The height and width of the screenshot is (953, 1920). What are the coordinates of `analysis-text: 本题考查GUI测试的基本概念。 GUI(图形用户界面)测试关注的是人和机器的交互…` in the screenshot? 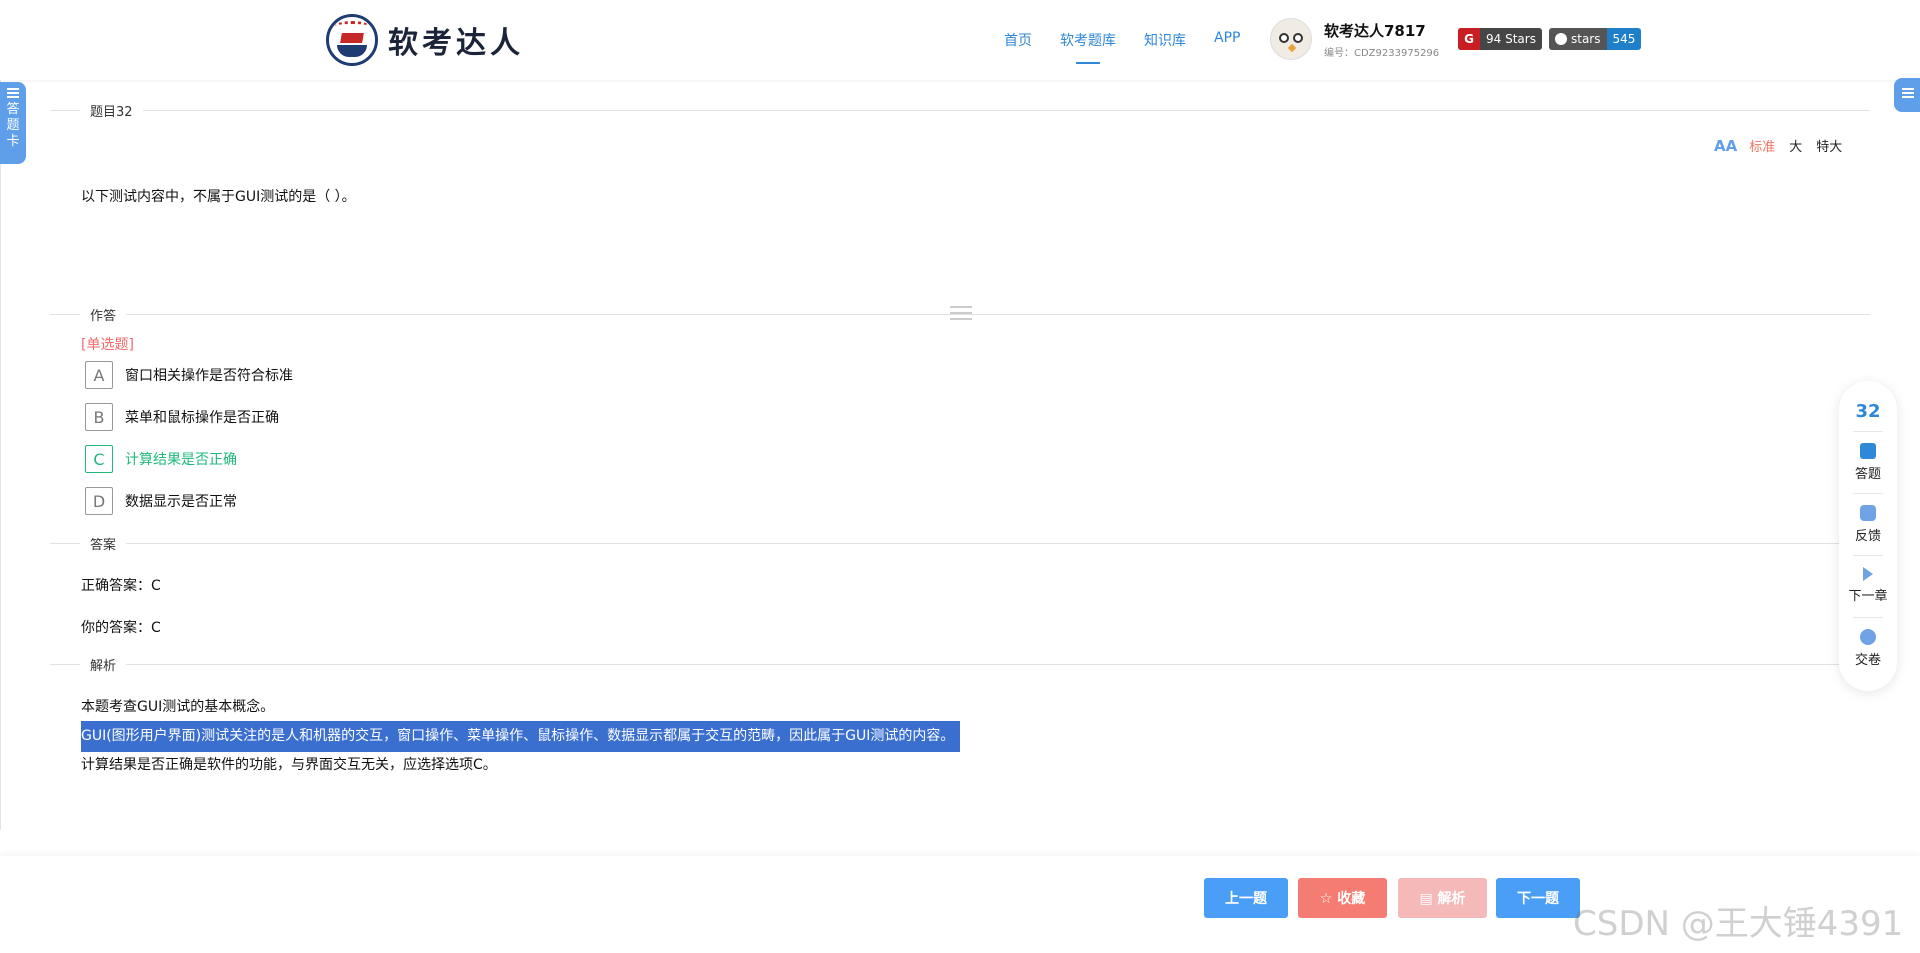 It's located at (521, 736).